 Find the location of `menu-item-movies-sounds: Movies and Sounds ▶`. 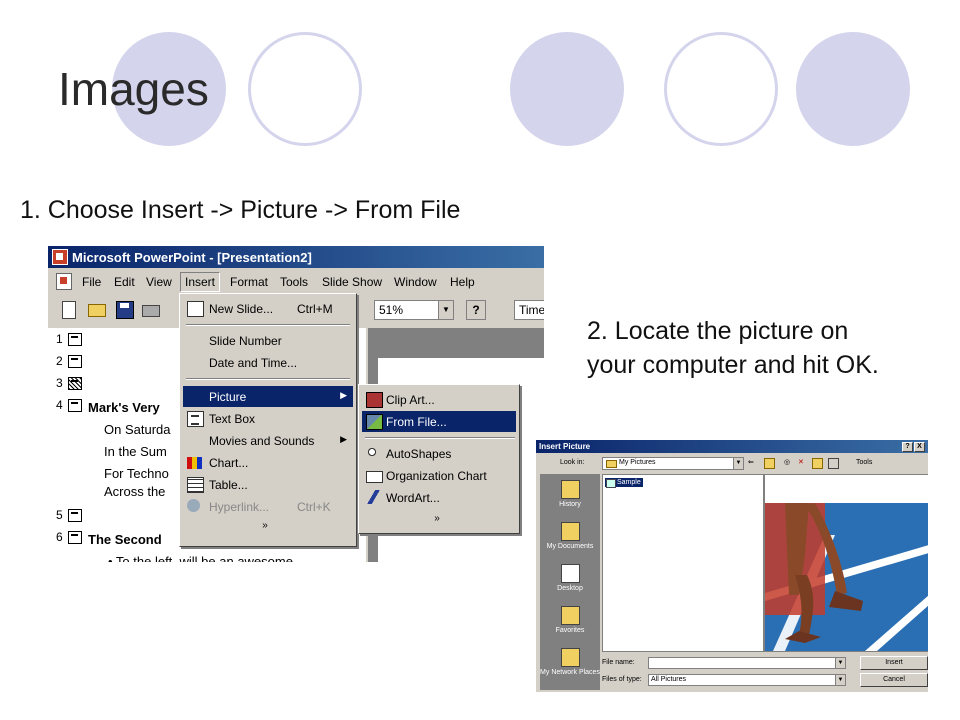

menu-item-movies-sounds: Movies and Sounds ▶ is located at coordinates (268, 440).